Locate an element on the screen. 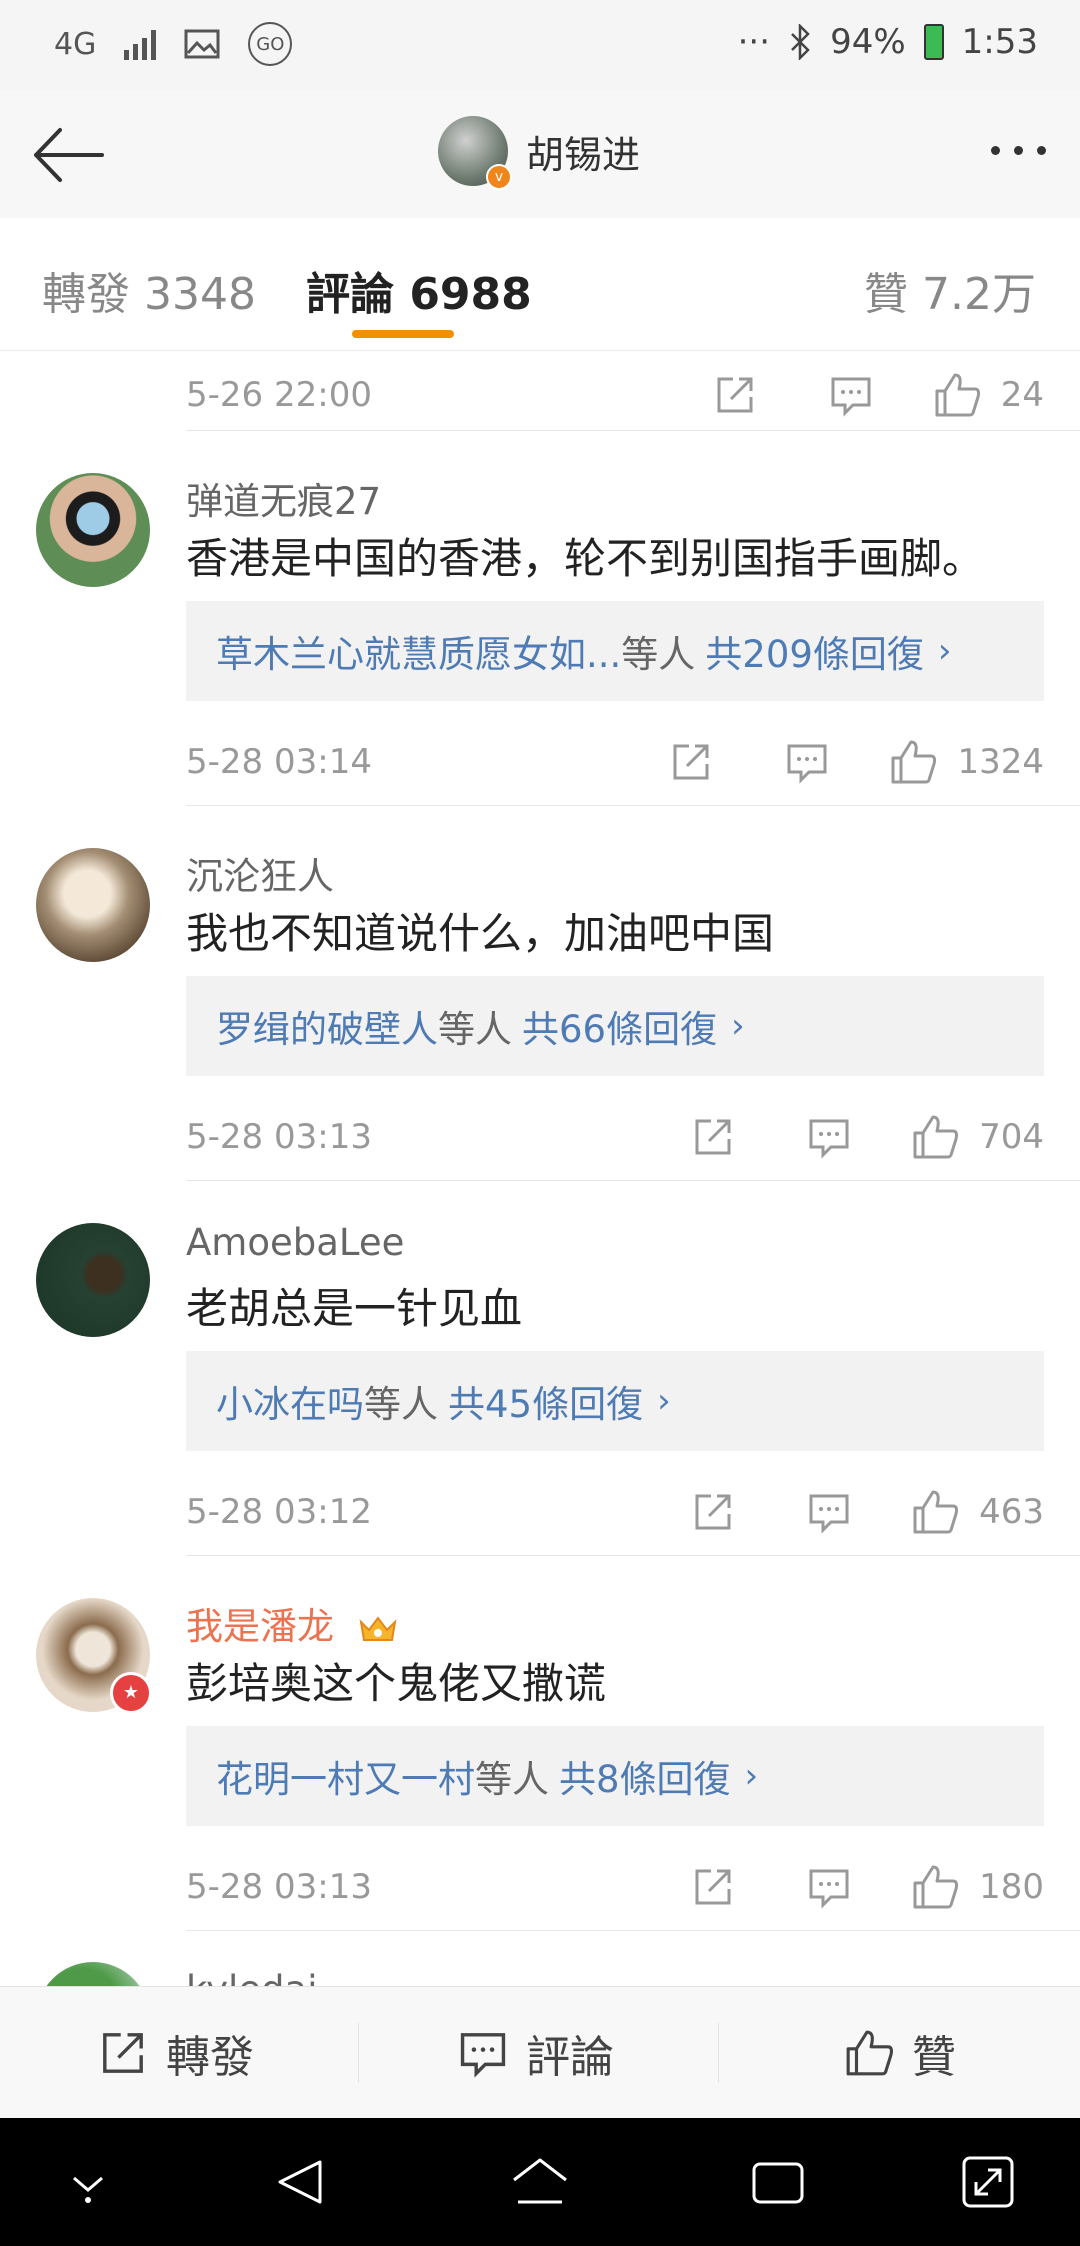 The height and width of the screenshot is (2246, 1080). tab-bar: 轉發 3348 評論 6988 贊 7.2万 is located at coordinates (540, 284).